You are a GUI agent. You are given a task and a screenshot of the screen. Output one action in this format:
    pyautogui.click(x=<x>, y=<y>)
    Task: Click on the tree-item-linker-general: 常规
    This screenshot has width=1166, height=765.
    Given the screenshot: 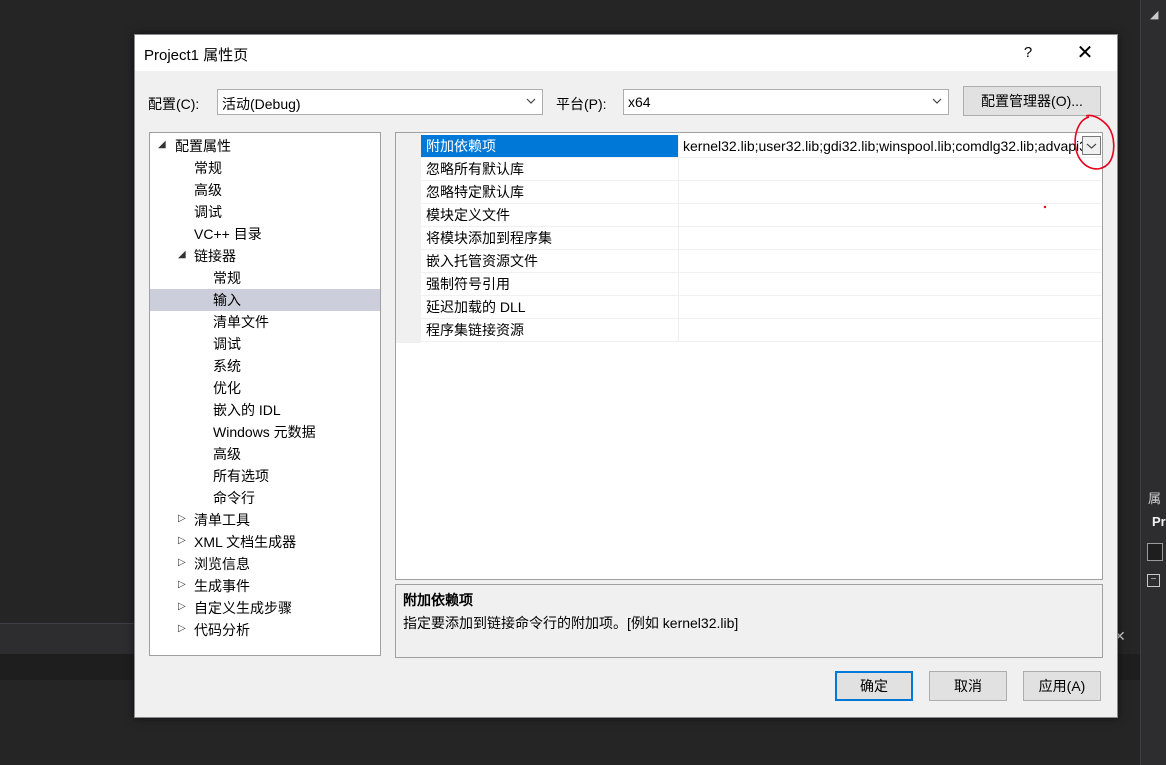 What is the action you would take?
    pyautogui.click(x=265, y=278)
    